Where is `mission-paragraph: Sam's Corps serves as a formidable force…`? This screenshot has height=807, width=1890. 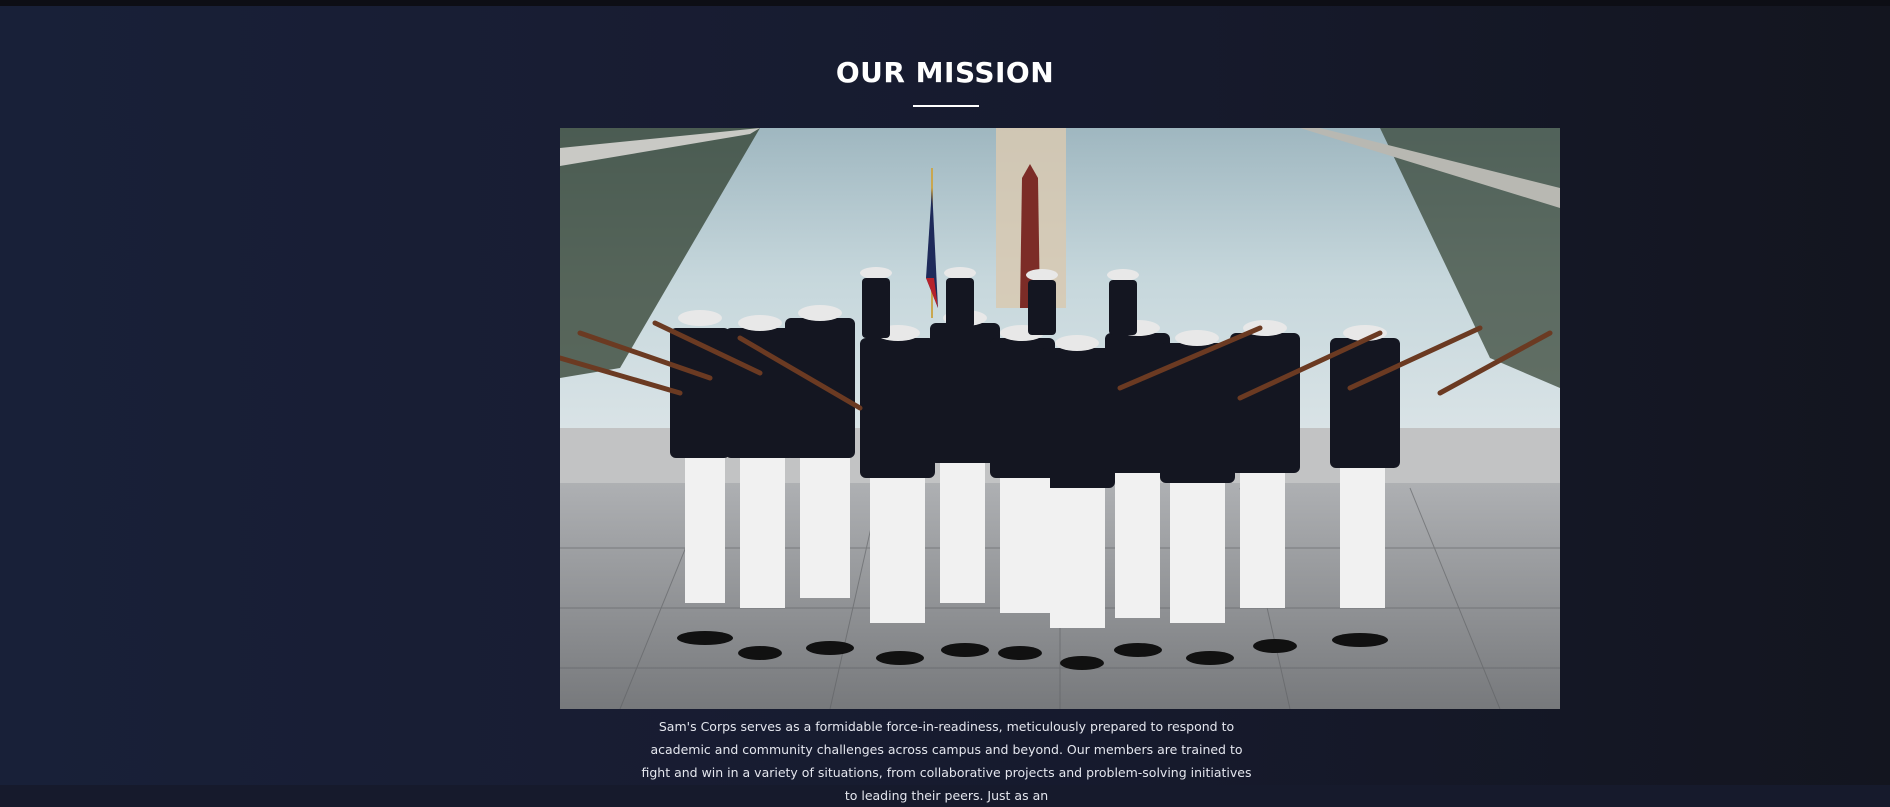 mission-paragraph: Sam's Corps serves as a formidable force… is located at coordinates (946, 761).